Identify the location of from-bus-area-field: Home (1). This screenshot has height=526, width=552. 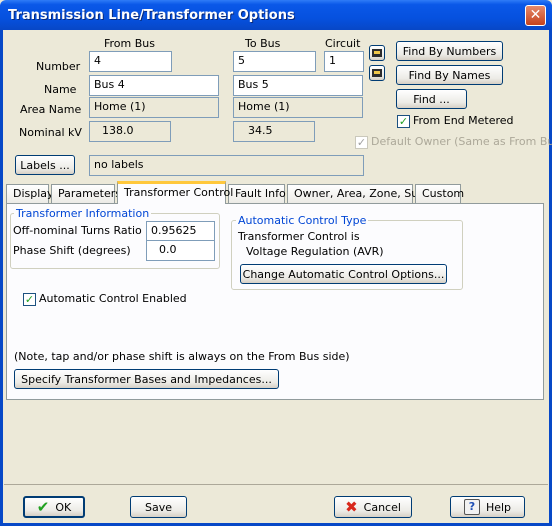
(154, 107).